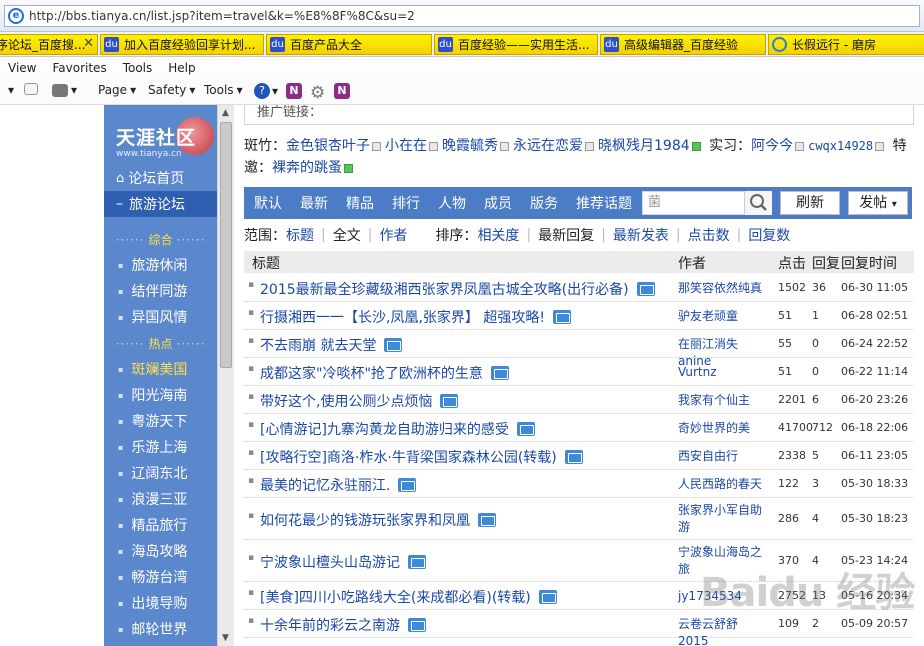  What do you see at coordinates (152, 473) in the screenshot?
I see `sidebar-item-northeast: ▪ 辽阔东北` at bounding box center [152, 473].